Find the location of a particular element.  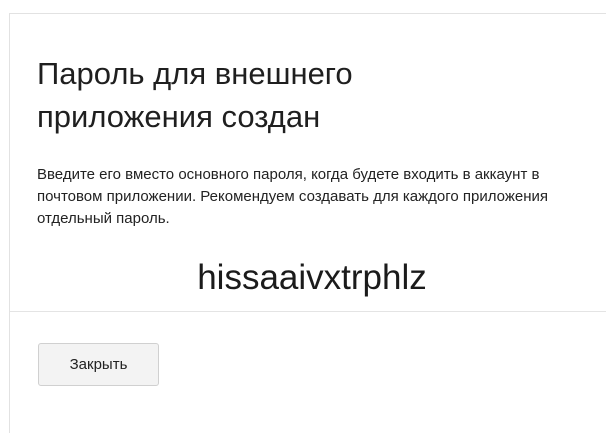

close-button: Закрыть is located at coordinates (98, 364).